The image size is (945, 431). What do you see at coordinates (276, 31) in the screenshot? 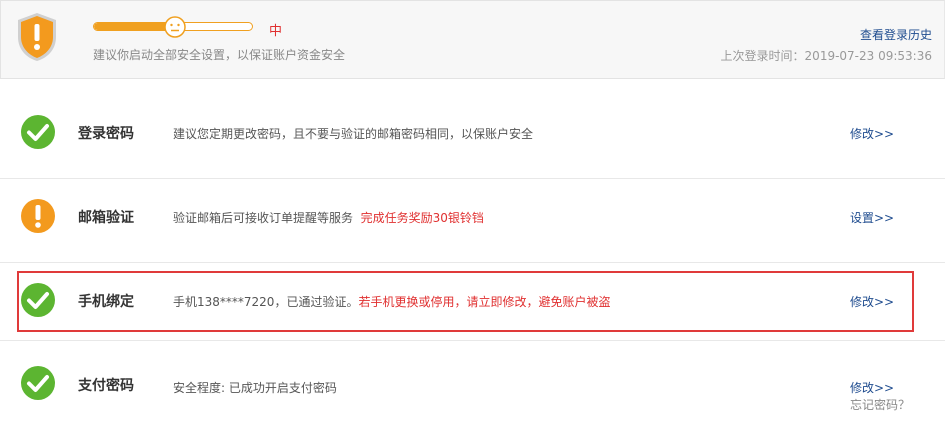
I see `security-level-label: 中` at bounding box center [276, 31].